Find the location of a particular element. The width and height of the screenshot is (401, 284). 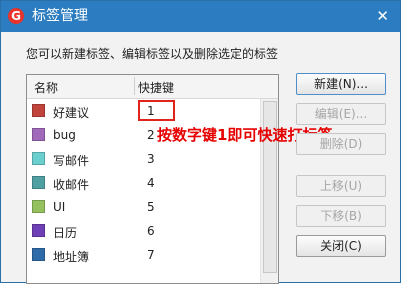

tag-name: UI is located at coordinates (59, 207).